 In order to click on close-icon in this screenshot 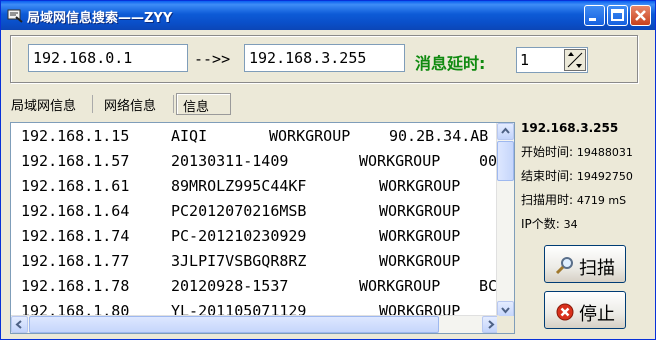, I will do `click(640, 15)`.